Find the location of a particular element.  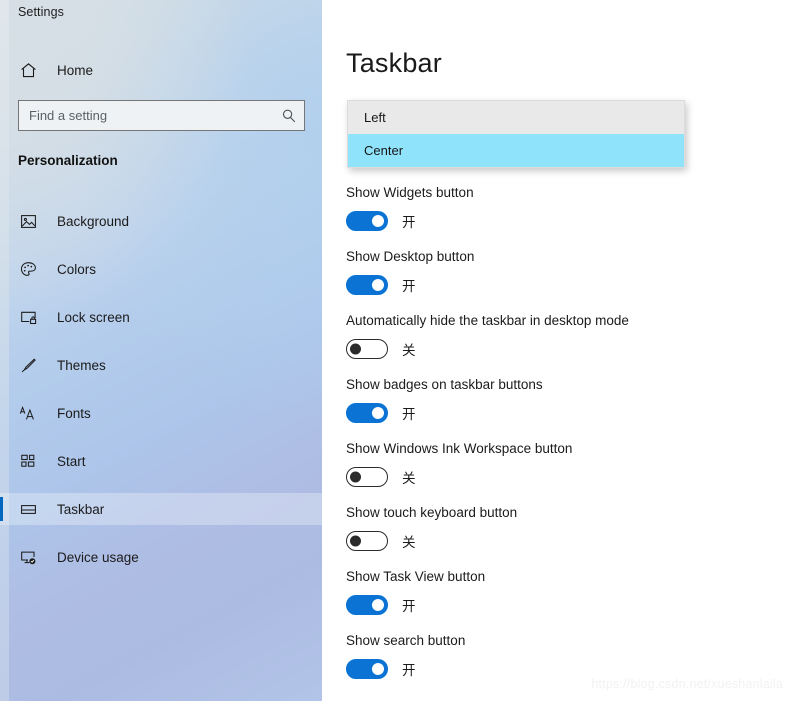

taskbar-alignment-dropdown: Left Center is located at coordinates (516, 134).